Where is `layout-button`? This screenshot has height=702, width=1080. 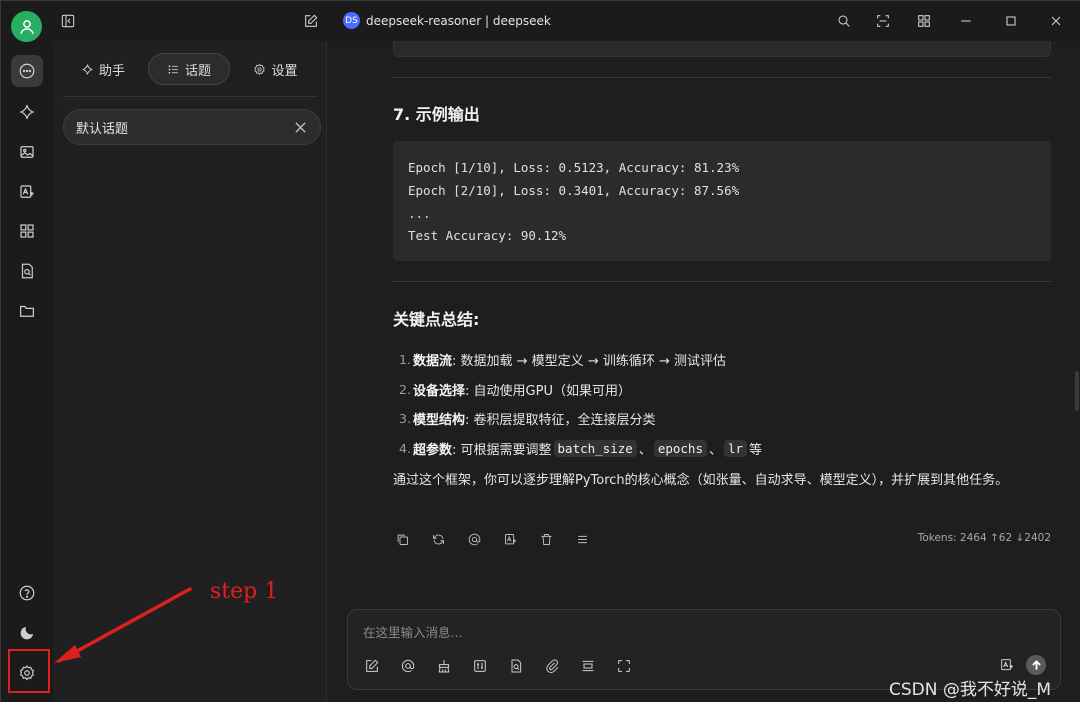 layout-button is located at coordinates (924, 21).